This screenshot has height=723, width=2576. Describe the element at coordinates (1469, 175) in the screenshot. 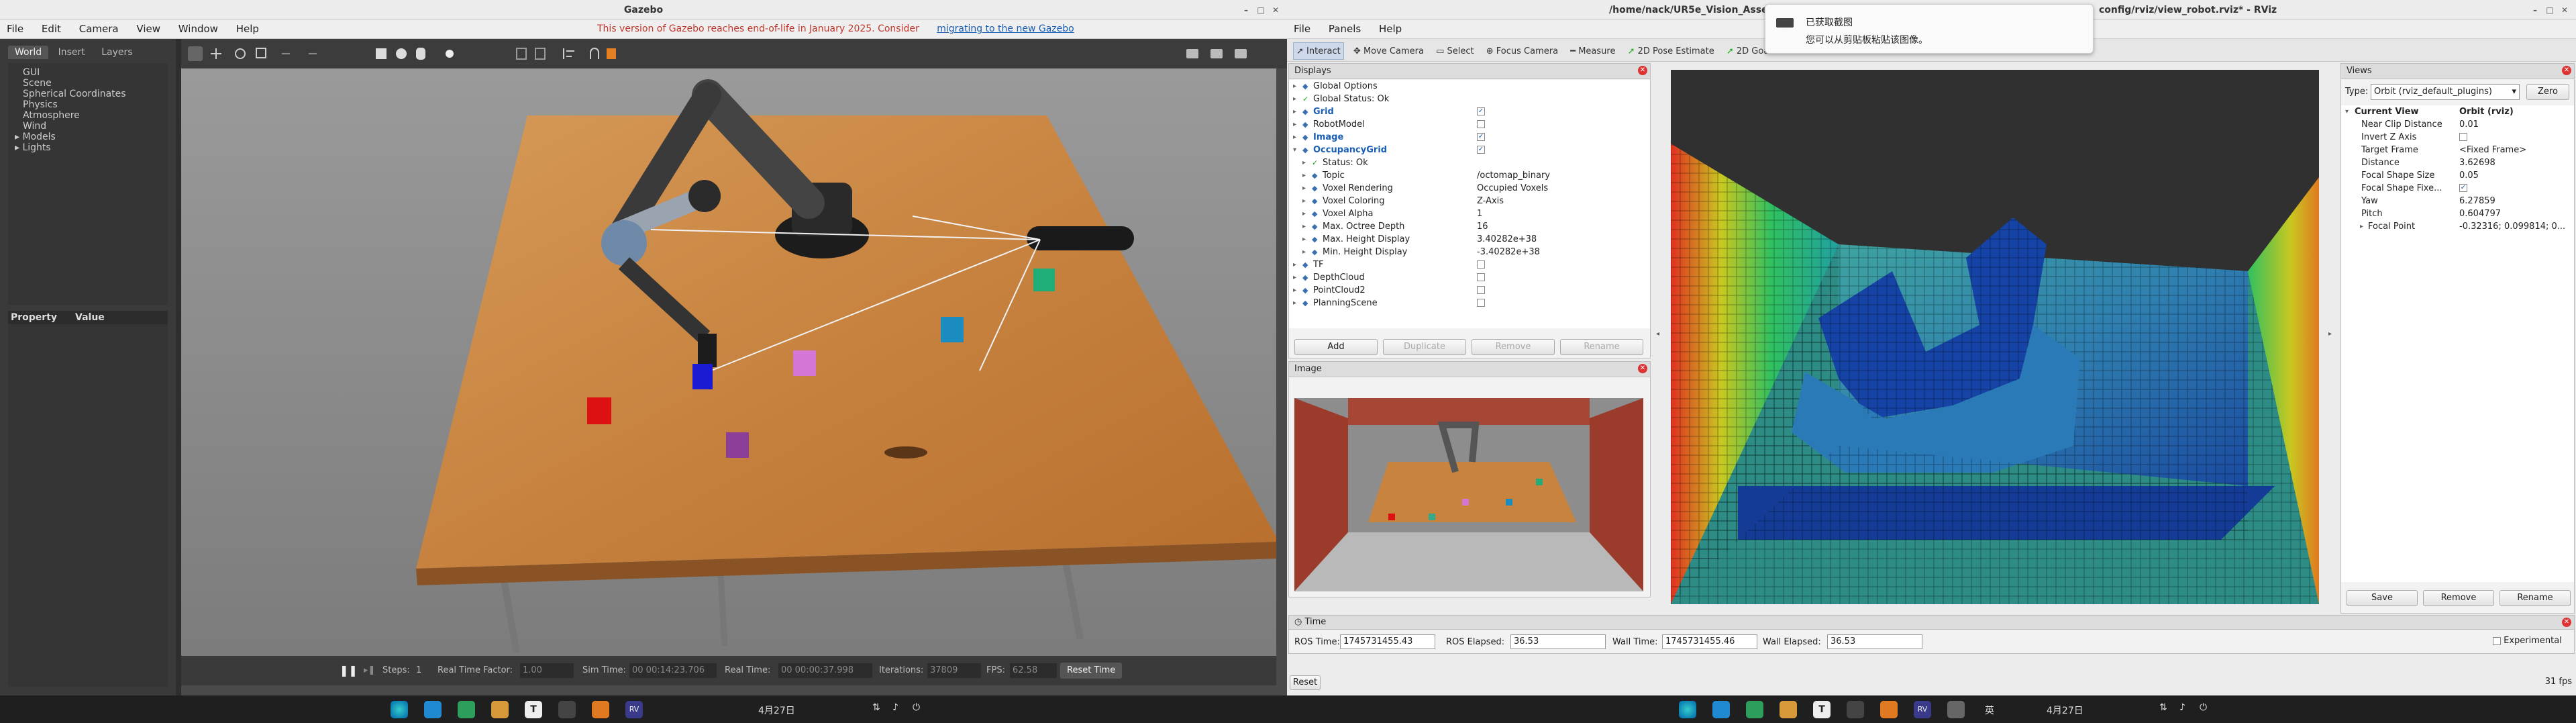

I see `display-row: Topic ▸ ◆ /octomap_binary` at that location.